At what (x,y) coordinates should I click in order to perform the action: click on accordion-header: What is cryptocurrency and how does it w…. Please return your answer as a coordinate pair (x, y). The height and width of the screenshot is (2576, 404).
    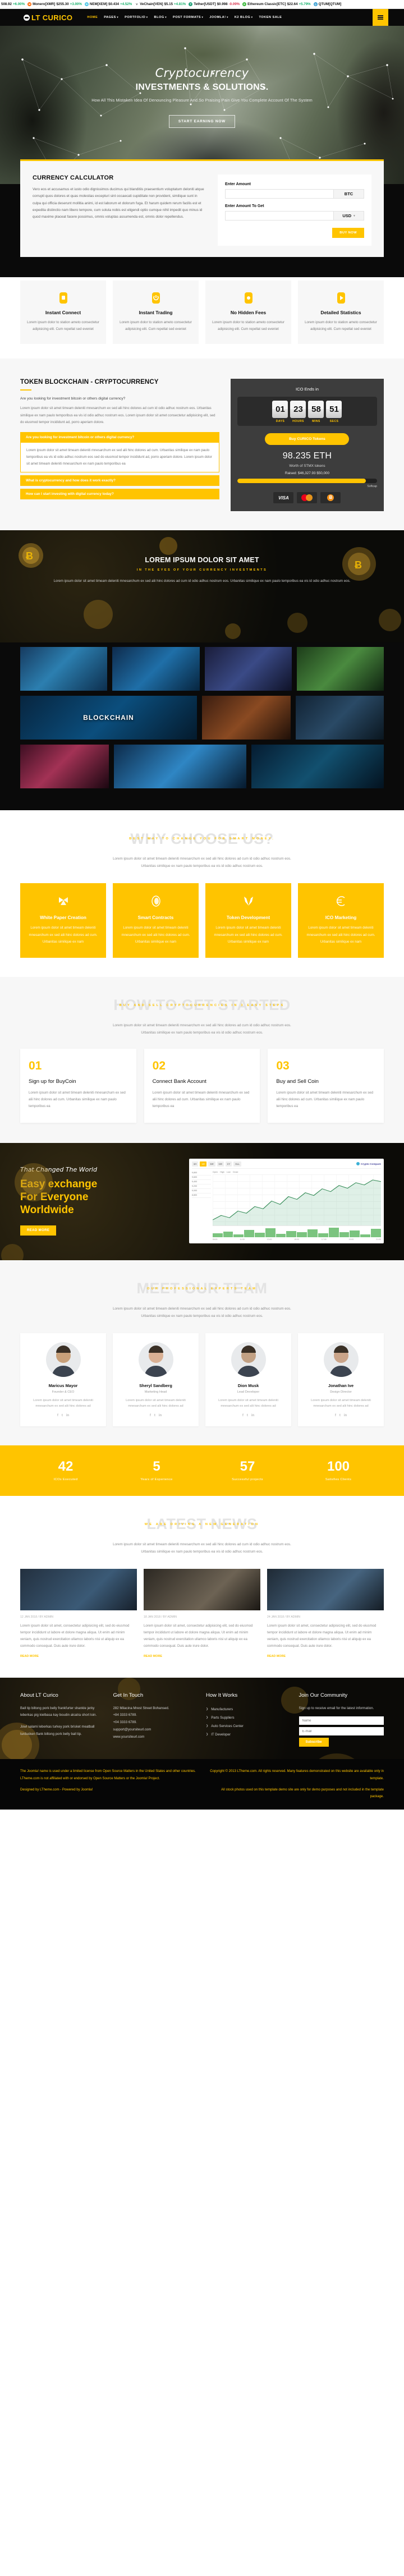
    Looking at the image, I should click on (119, 480).